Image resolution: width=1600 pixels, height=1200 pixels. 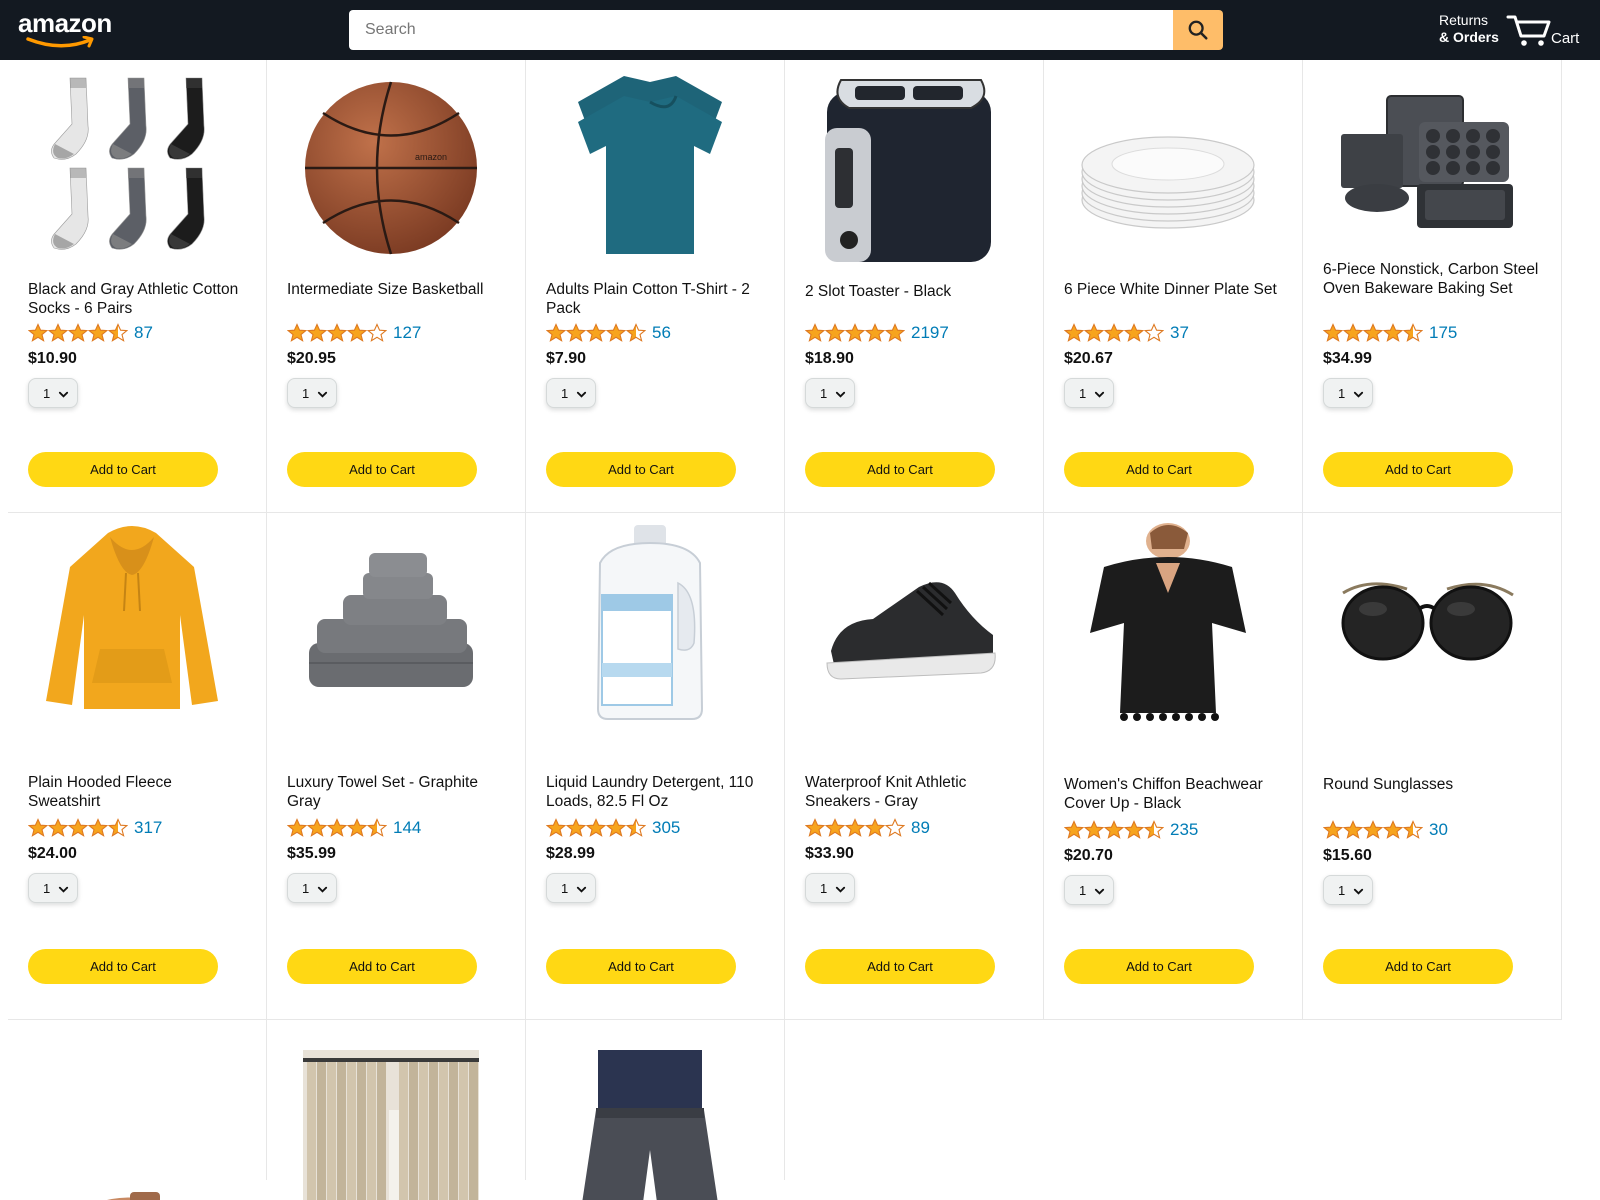 I want to click on product-name: 2 Slot Toaster - Black, so click(x=915, y=291).